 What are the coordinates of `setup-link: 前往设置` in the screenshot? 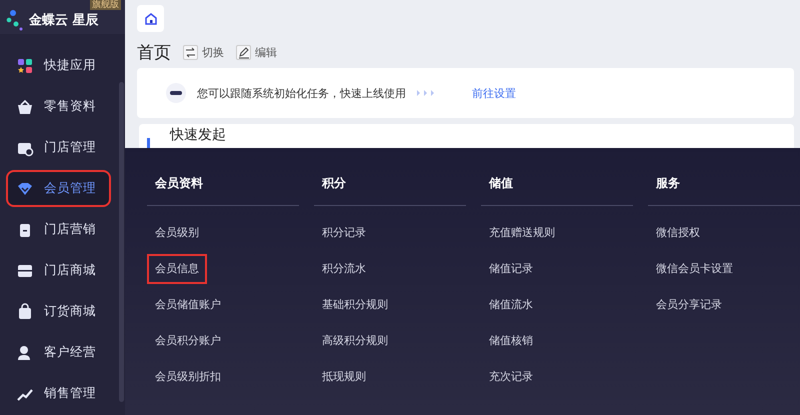 It's located at (494, 93).